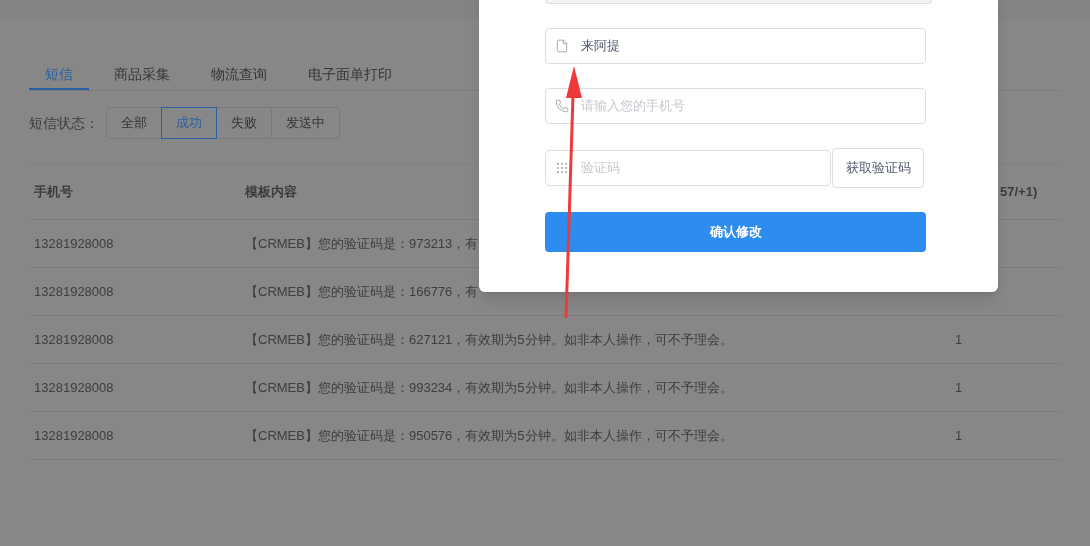  What do you see at coordinates (362, 243) in the screenshot?
I see `content-cell: 【CRMEB】您的验证码是：973213，有` at bounding box center [362, 243].